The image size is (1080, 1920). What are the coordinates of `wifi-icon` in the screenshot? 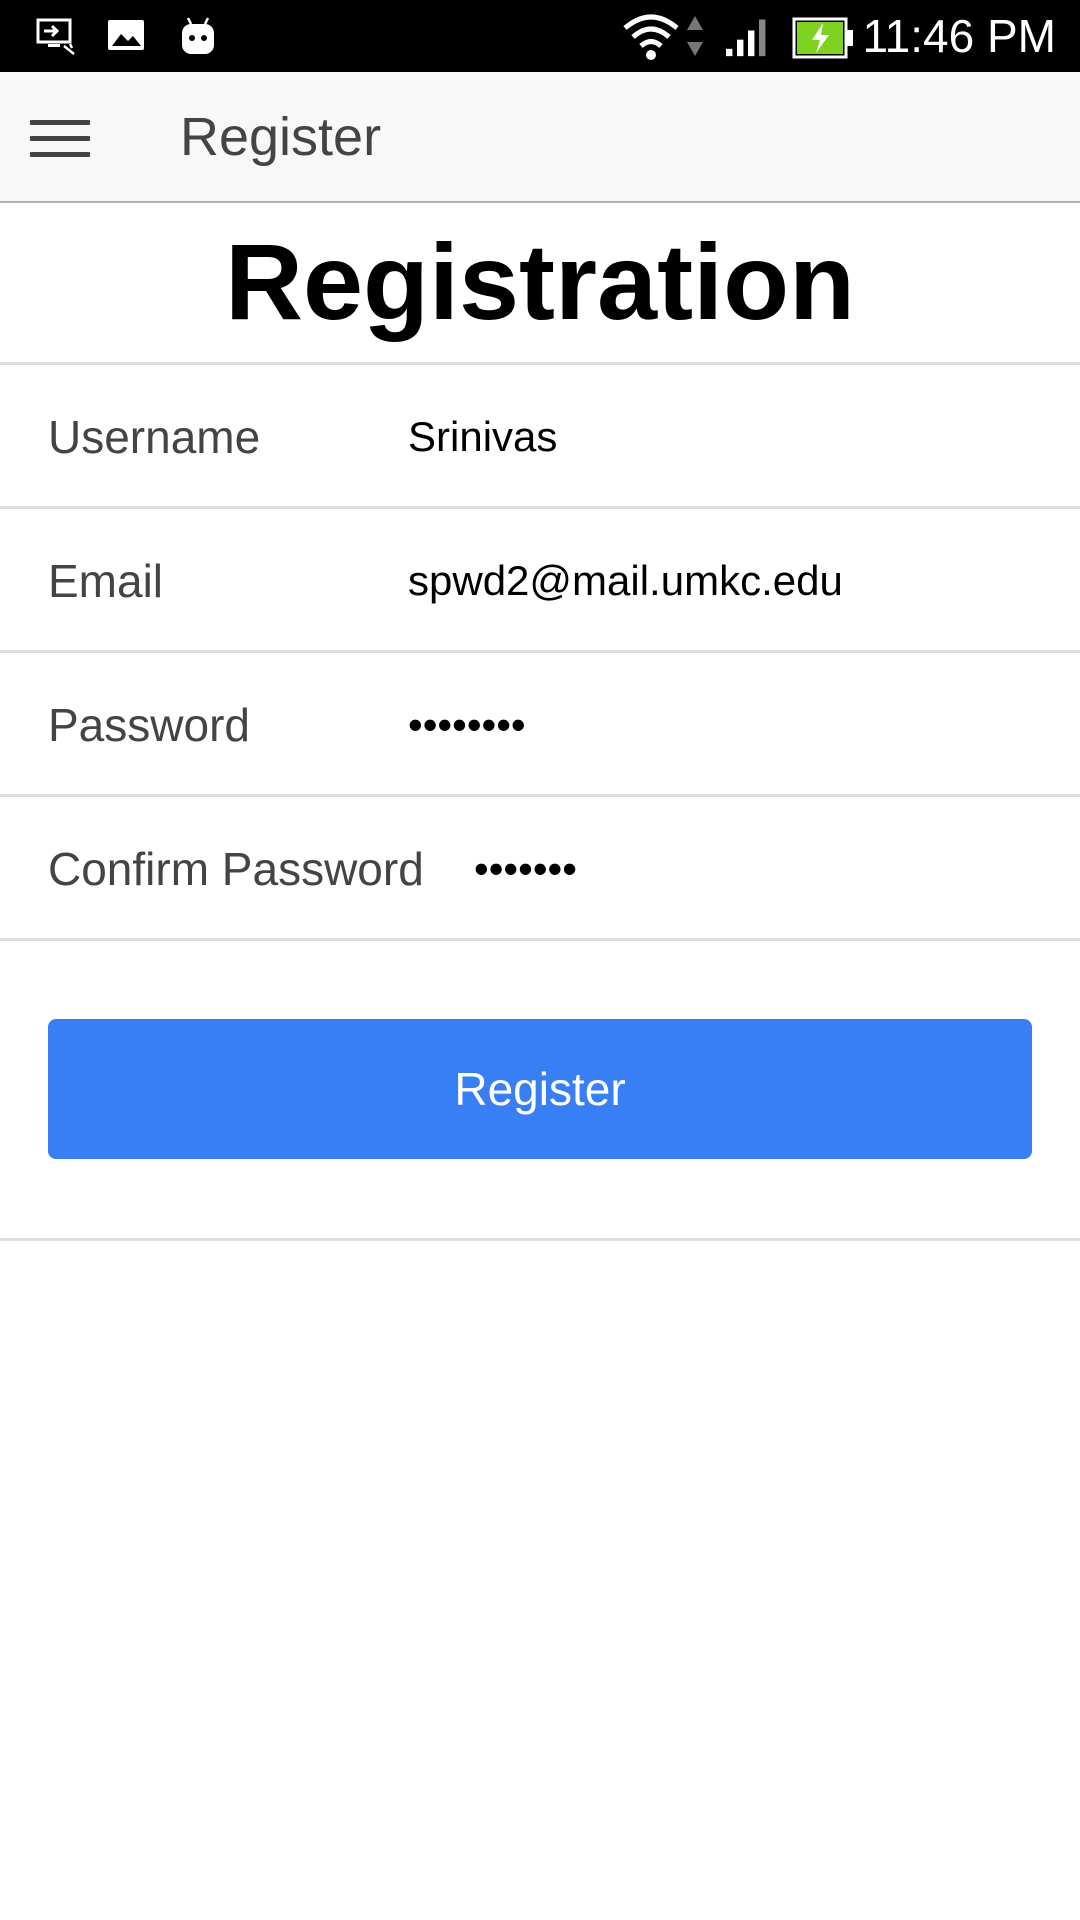 It's located at (651, 37).